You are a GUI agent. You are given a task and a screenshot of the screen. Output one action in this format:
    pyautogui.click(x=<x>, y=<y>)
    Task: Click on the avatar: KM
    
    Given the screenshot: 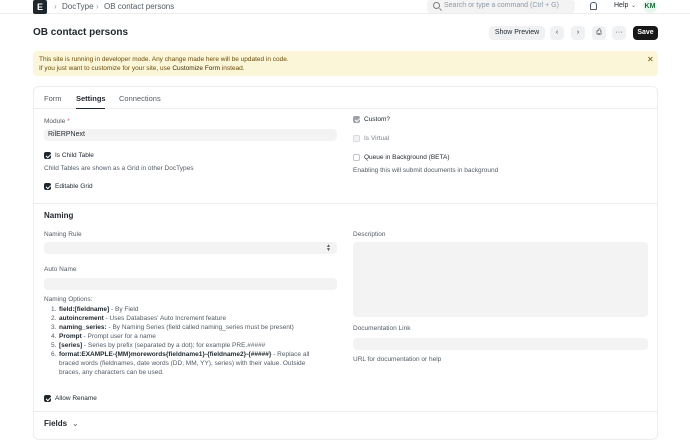 What is the action you would take?
    pyautogui.click(x=650, y=6)
    